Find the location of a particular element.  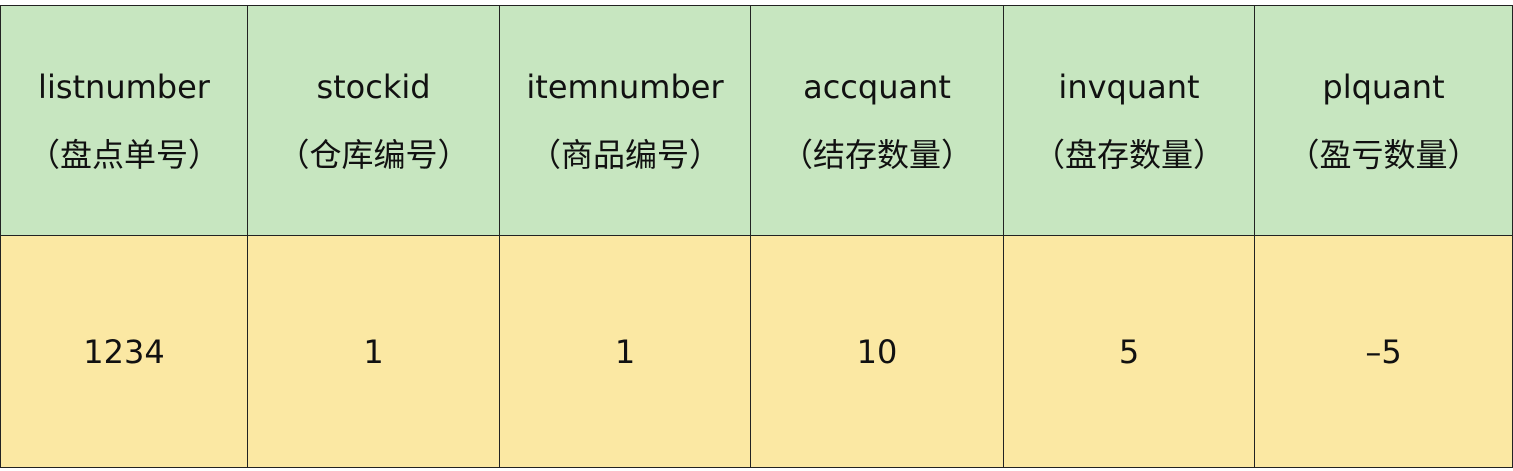

cell-itemnumber: 1 is located at coordinates (625, 351).